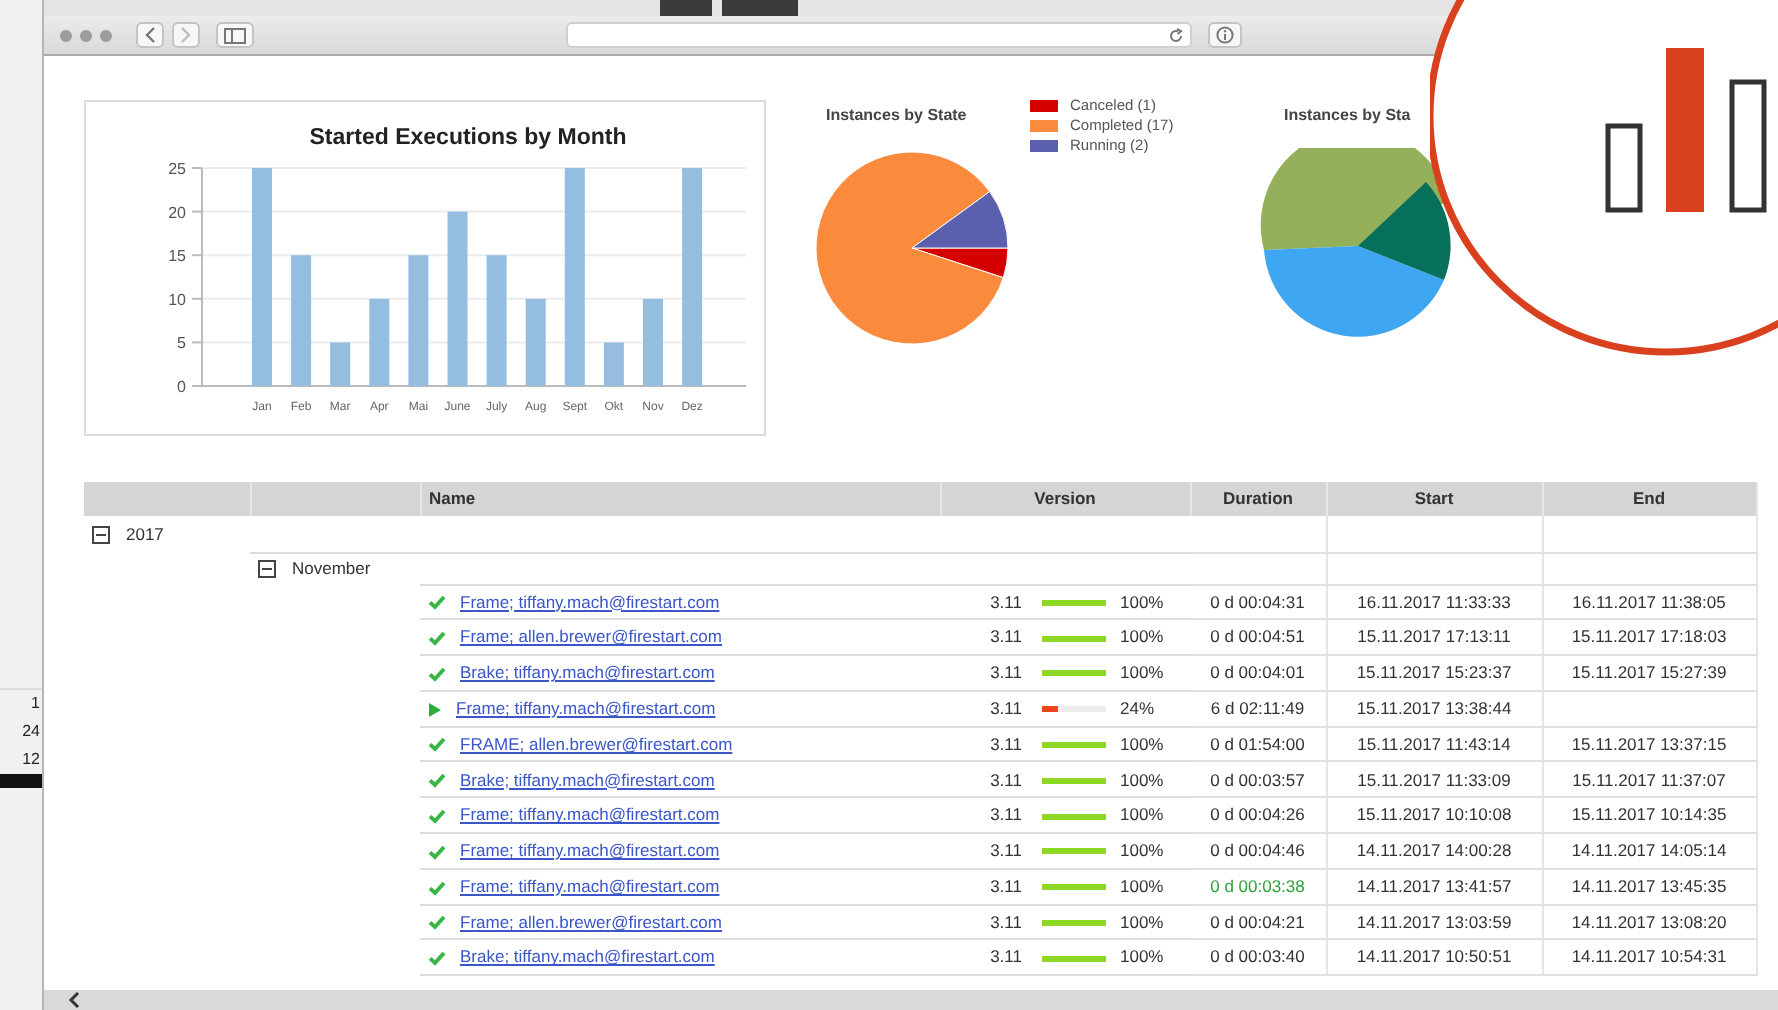 The image size is (1778, 1010). I want to click on table-cell: 16.11.2017 11:38:05, so click(1649, 602).